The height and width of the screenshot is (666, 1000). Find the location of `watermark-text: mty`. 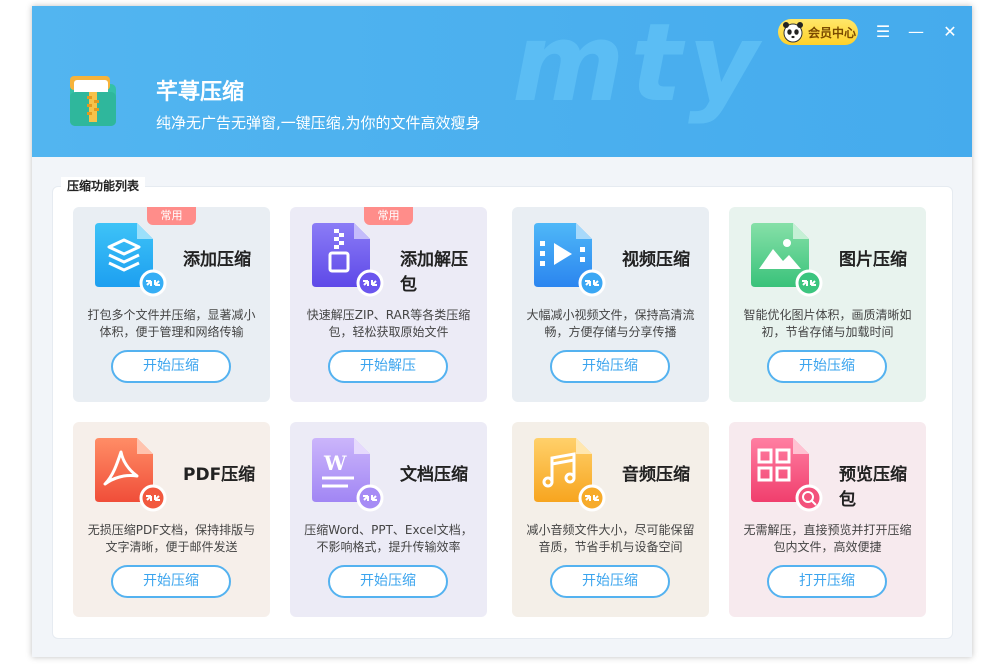

watermark-text: mty is located at coordinates (638, 66).